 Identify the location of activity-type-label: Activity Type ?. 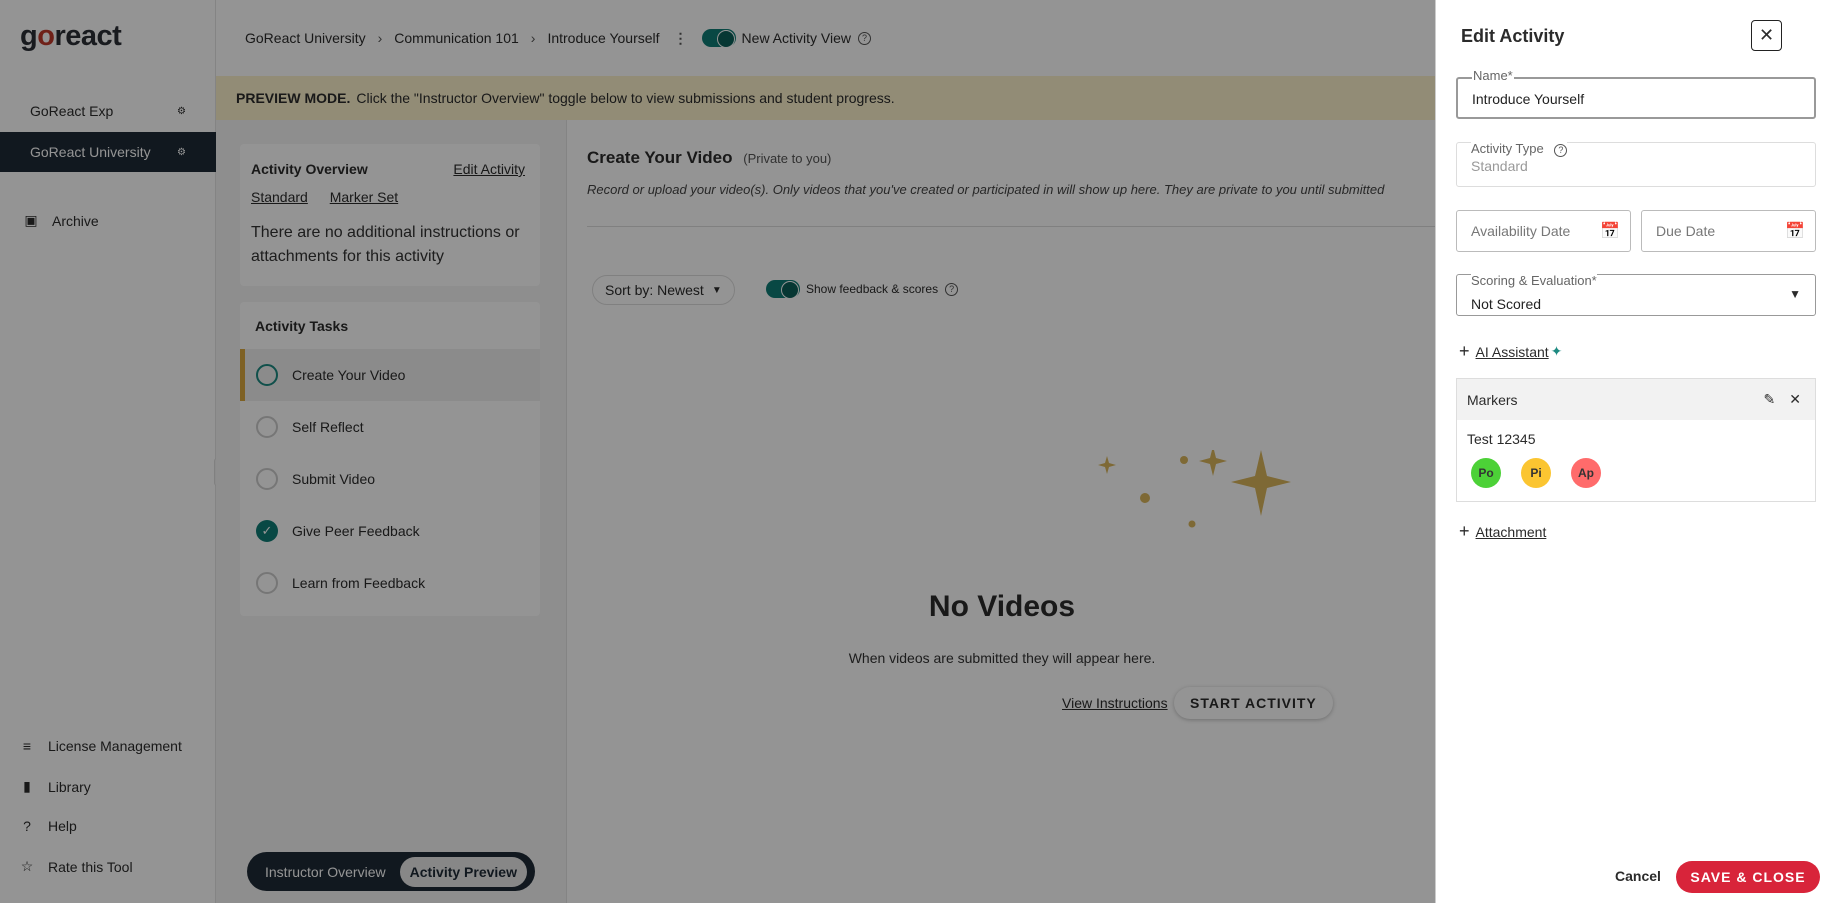
(1519, 149).